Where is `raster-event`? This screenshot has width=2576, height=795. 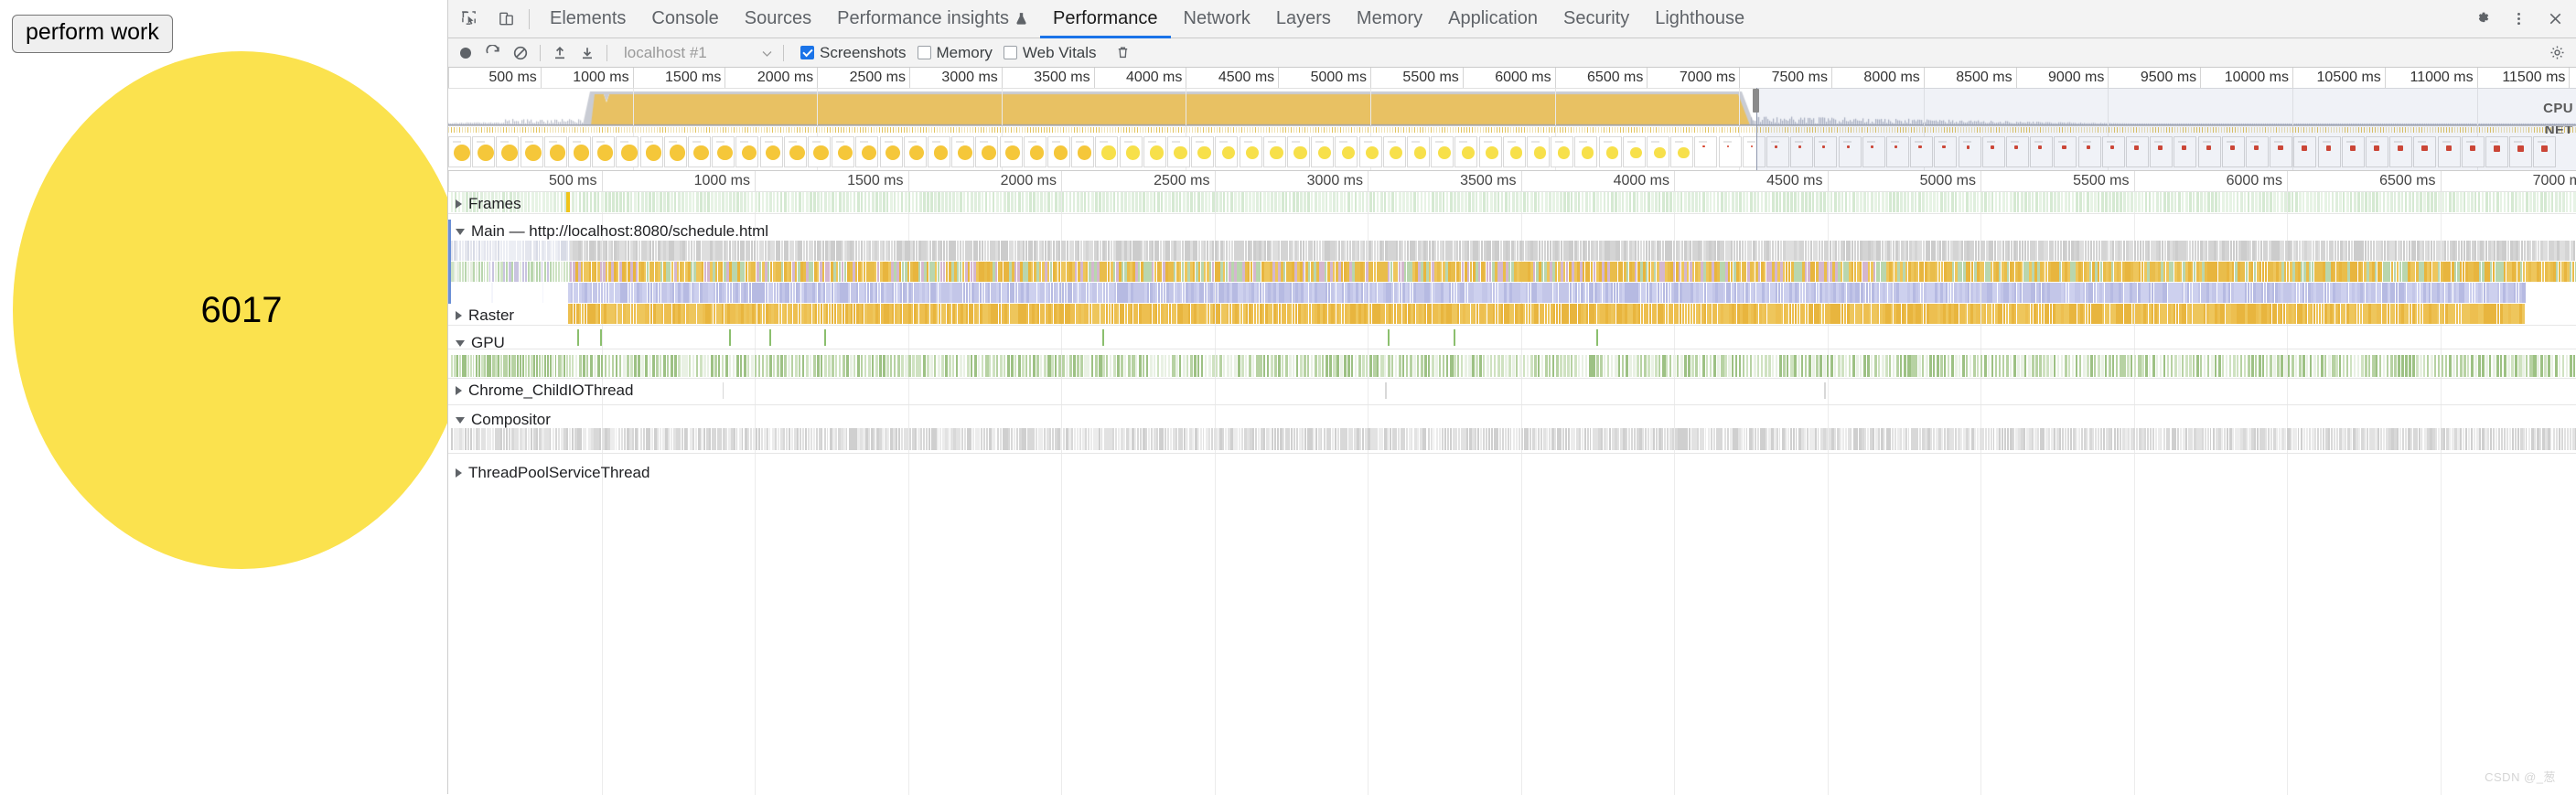
raster-event is located at coordinates (1103, 337).